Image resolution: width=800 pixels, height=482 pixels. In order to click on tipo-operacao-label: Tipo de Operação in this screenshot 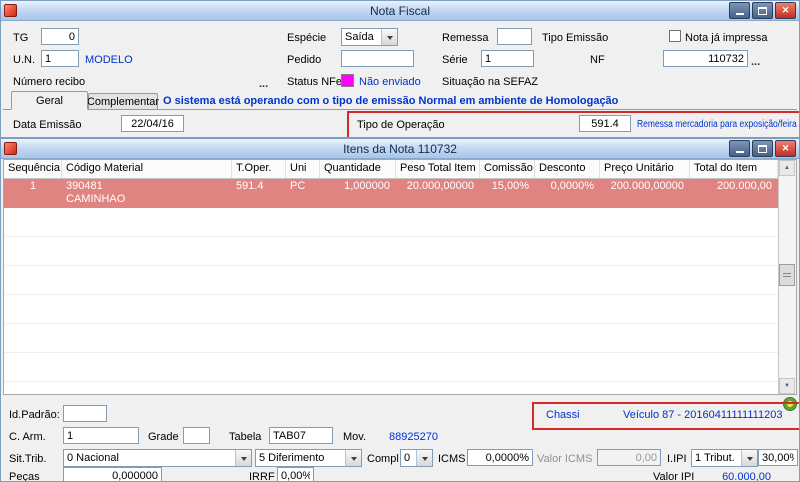, I will do `click(401, 125)`.